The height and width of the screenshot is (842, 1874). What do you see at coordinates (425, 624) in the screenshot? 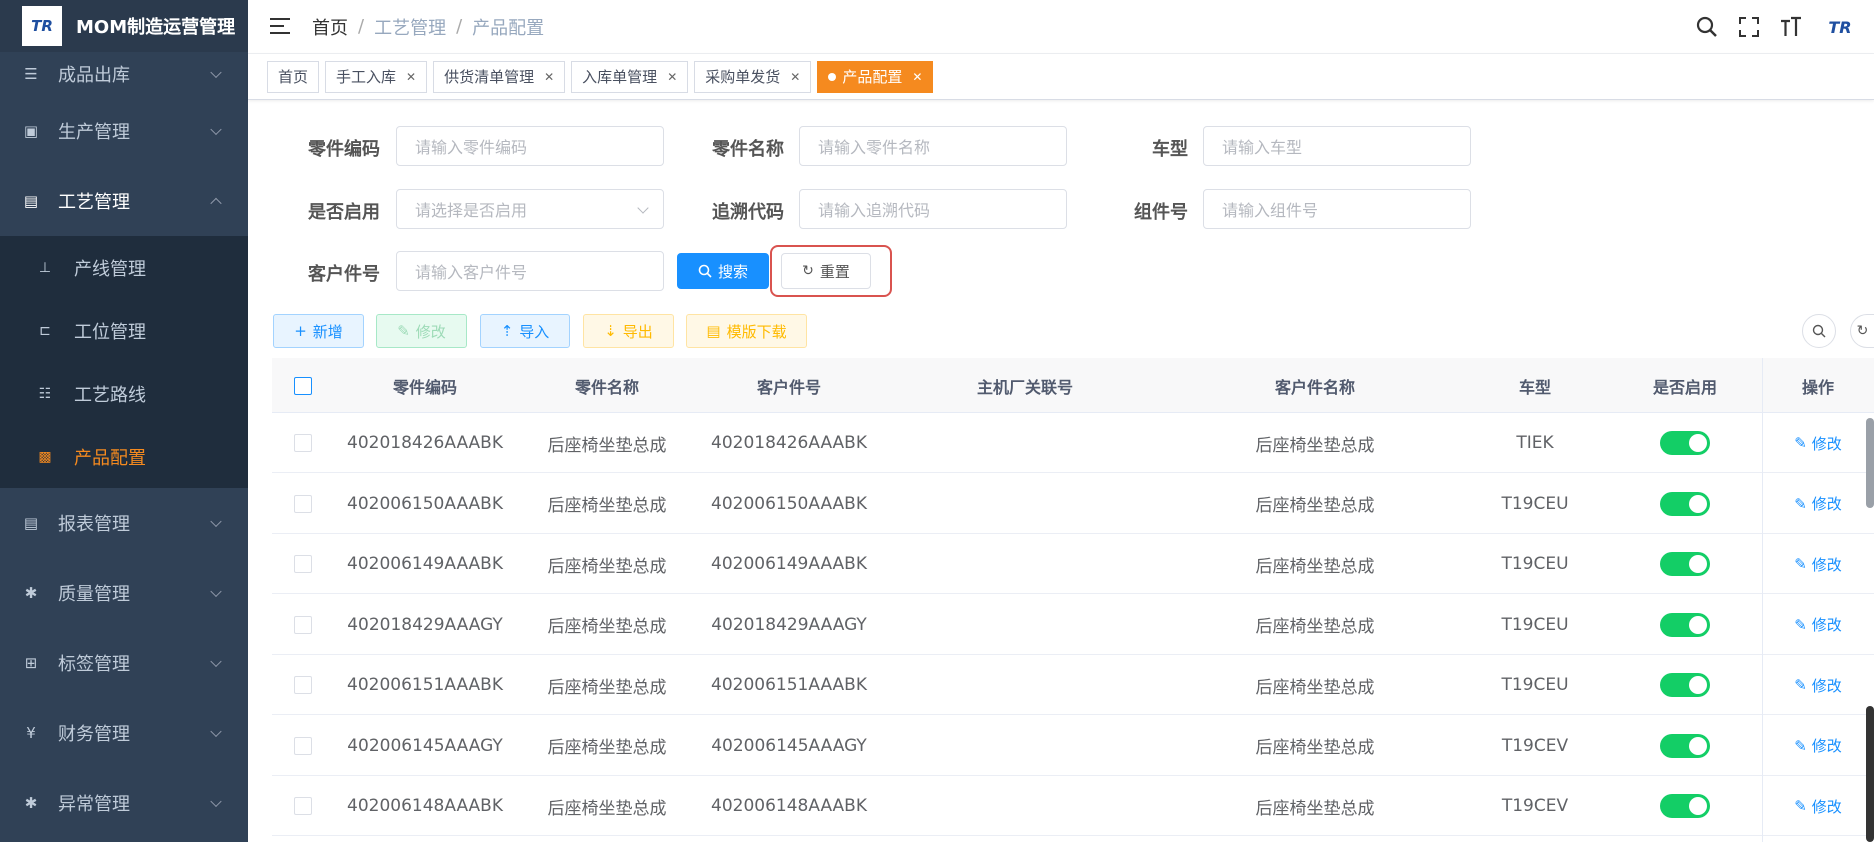
I see `cell-part-code: 402018429AAAGY` at bounding box center [425, 624].